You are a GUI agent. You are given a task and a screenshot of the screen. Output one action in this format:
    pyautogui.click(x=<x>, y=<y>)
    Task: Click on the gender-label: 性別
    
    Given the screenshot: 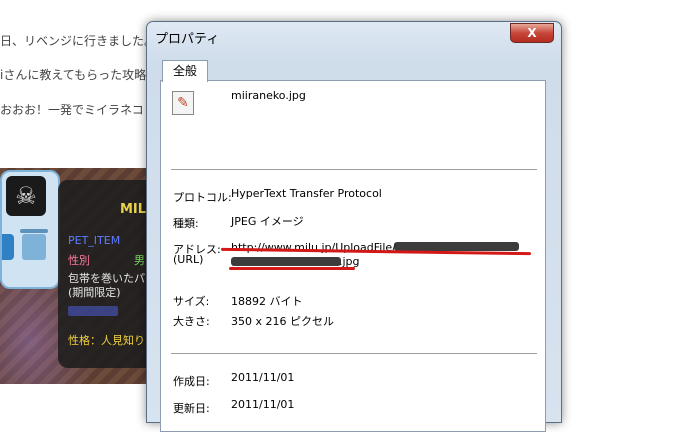 What is the action you would take?
    pyautogui.click(x=79, y=260)
    